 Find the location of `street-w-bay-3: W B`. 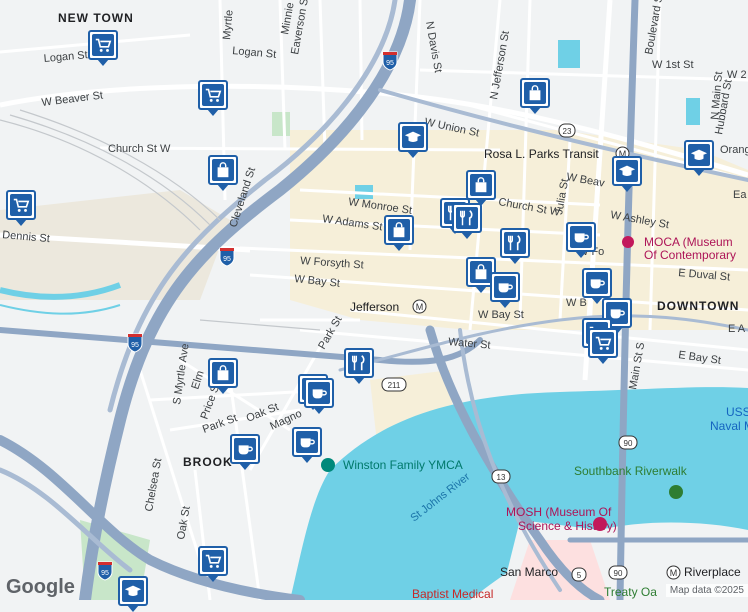

street-w-bay-3: W B is located at coordinates (576, 303).